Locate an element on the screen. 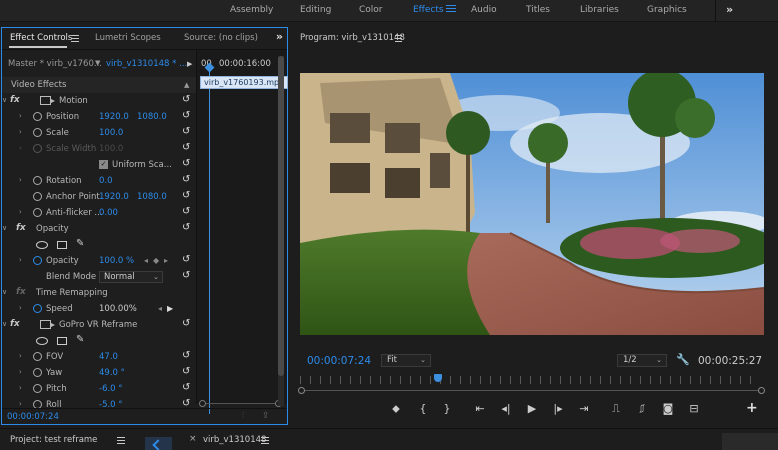 The width and height of the screenshot is (778, 450). selection-tool-icon is located at coordinates (158, 443).